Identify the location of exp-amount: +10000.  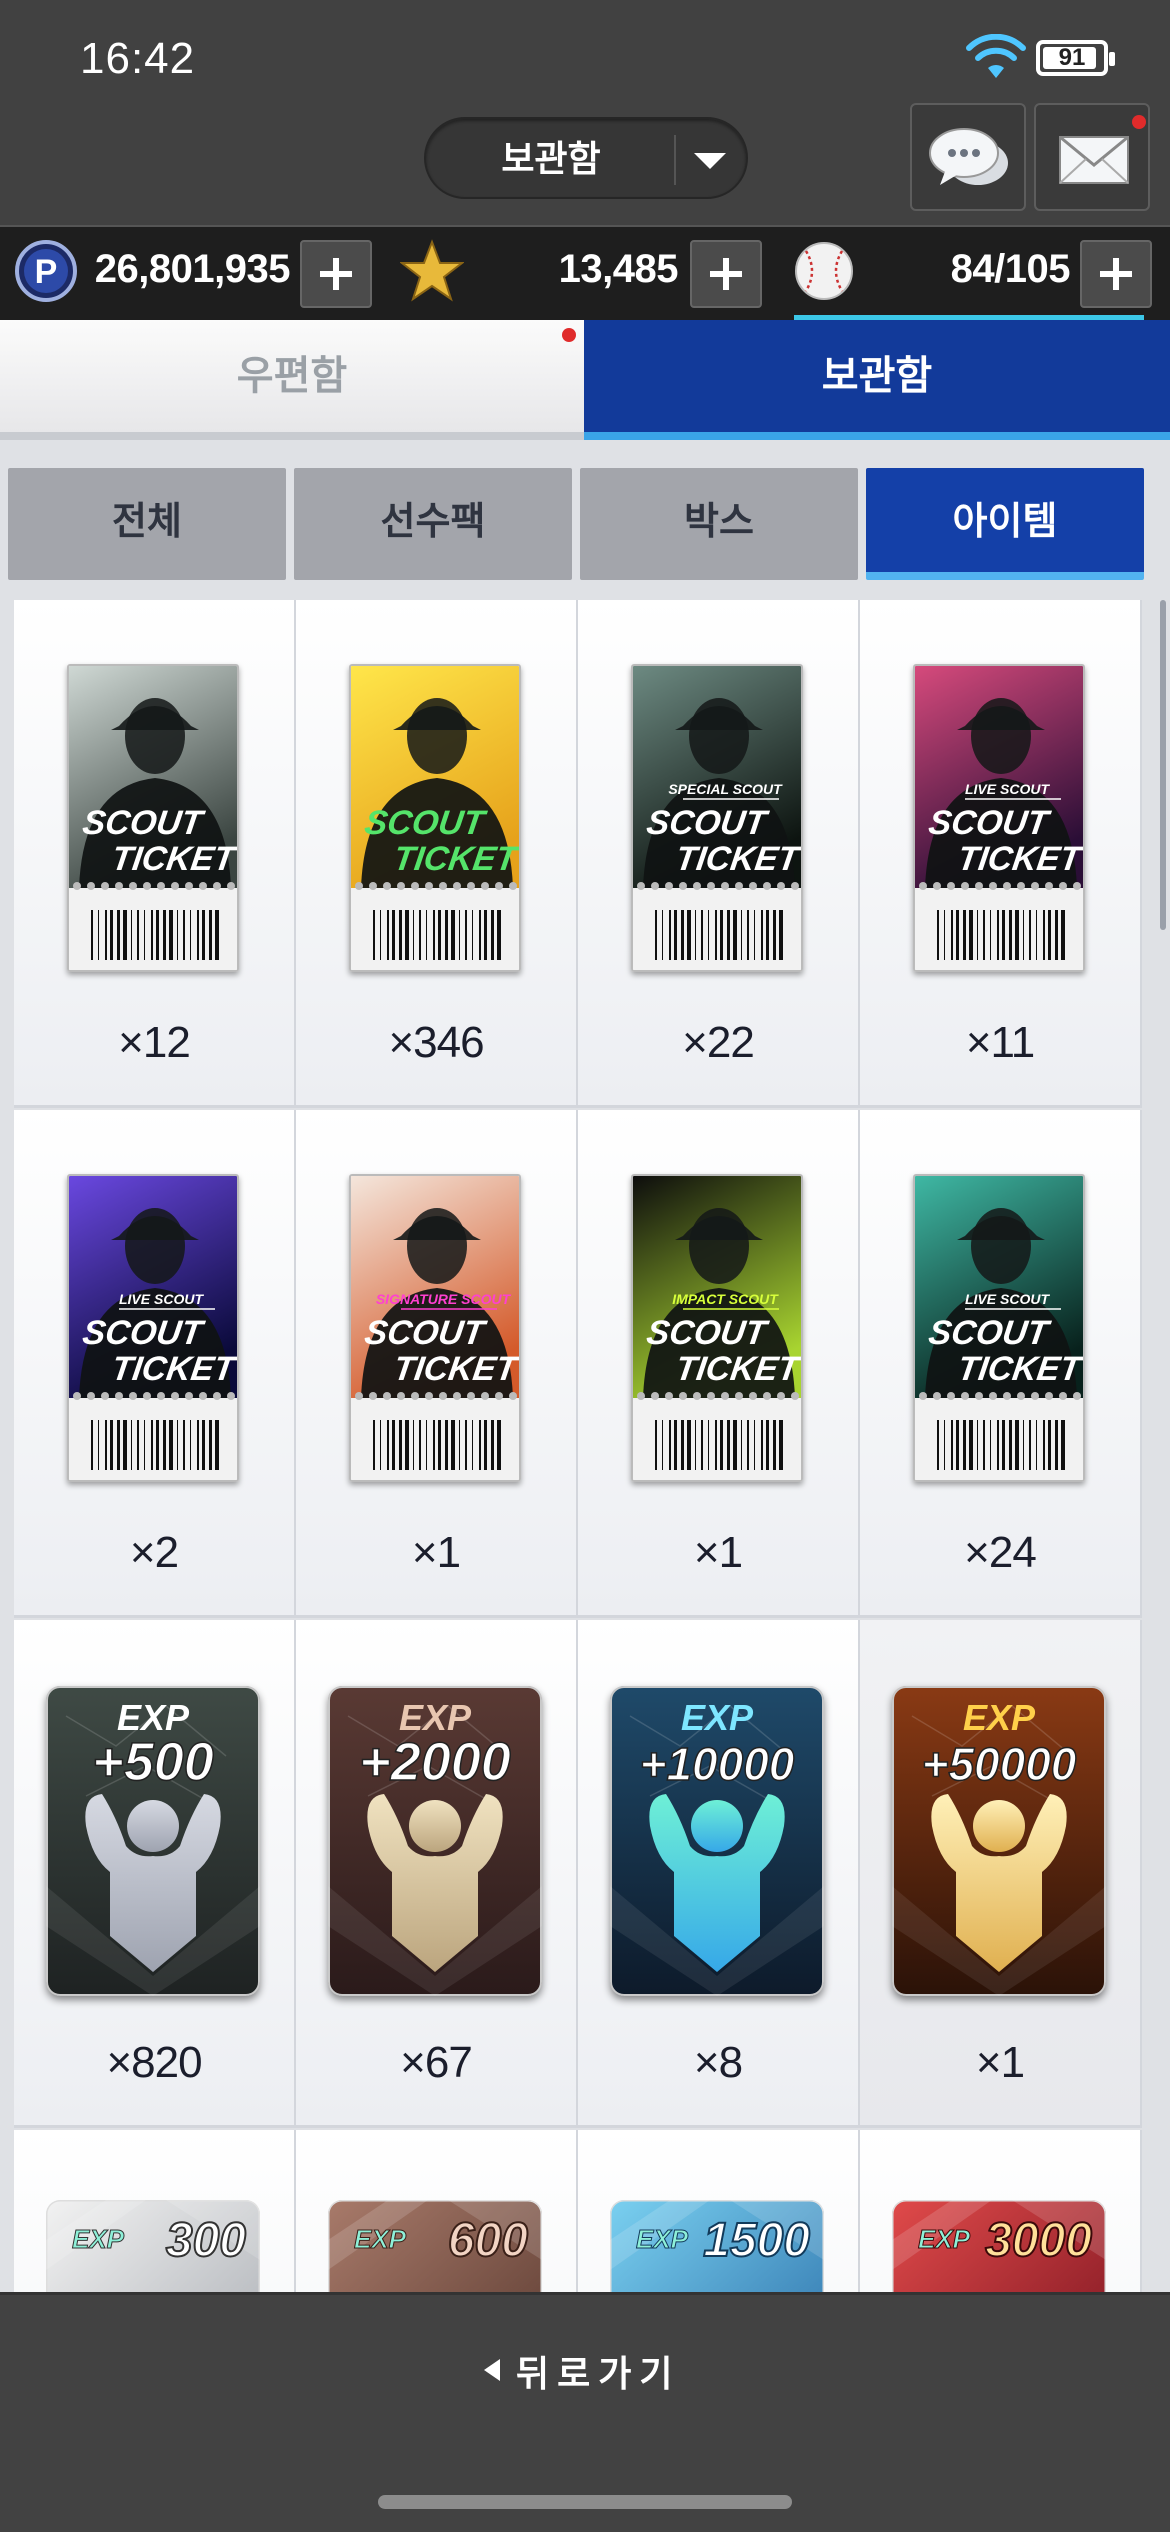
(717, 1764).